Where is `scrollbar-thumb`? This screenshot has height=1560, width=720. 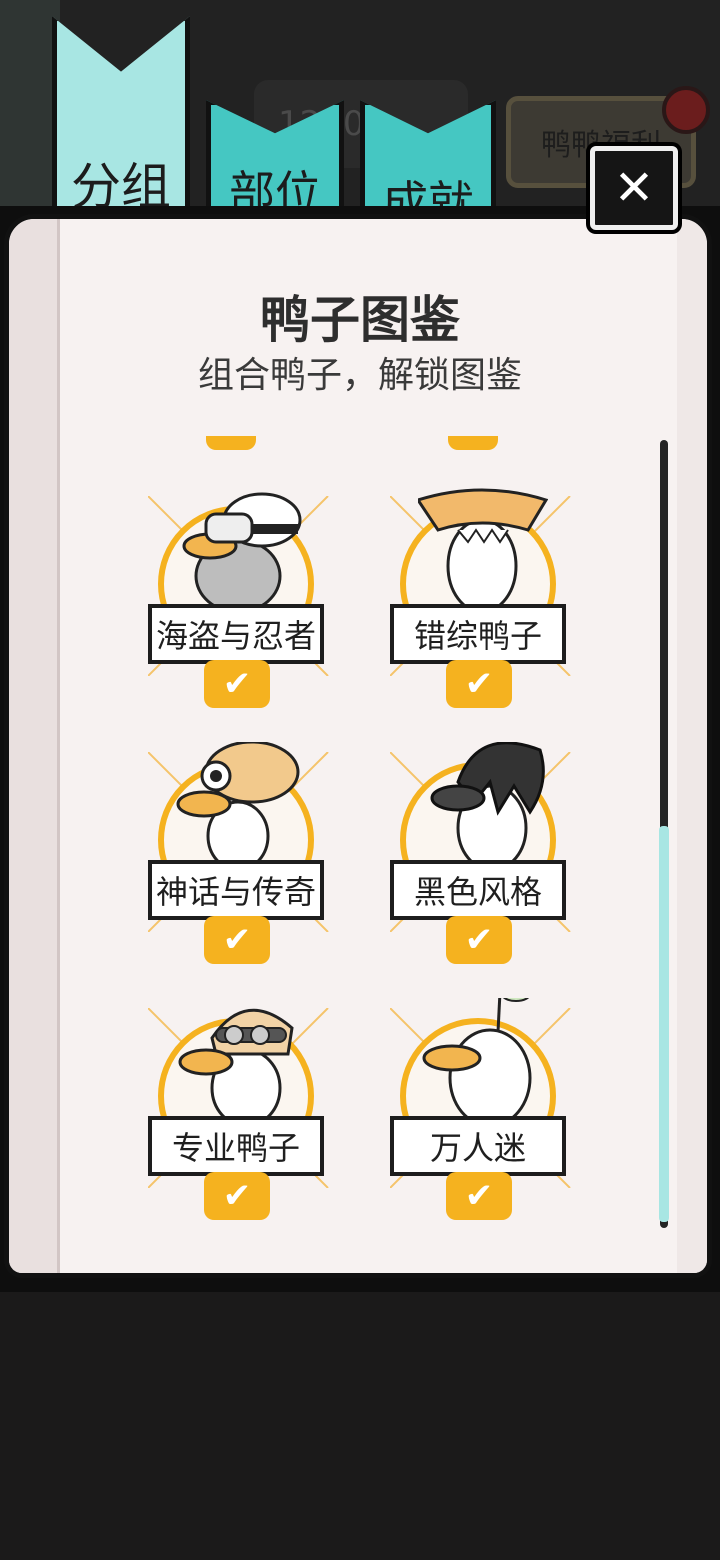
scrollbar-thumb is located at coordinates (664, 1024).